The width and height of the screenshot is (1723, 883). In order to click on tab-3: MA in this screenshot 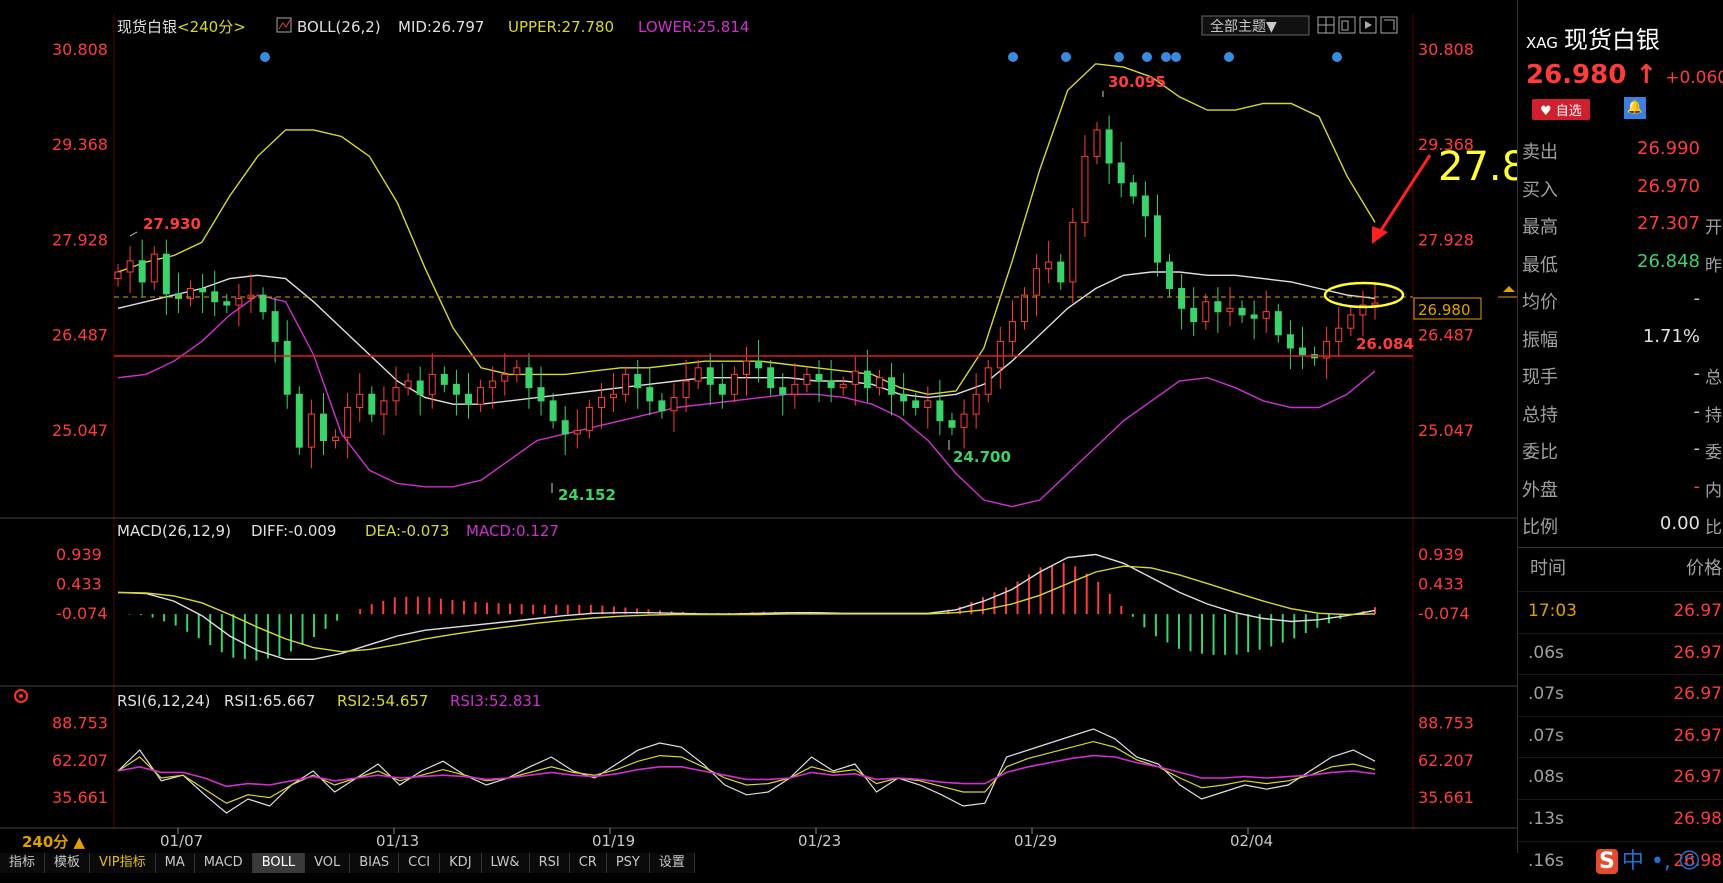, I will do `click(175, 863)`.